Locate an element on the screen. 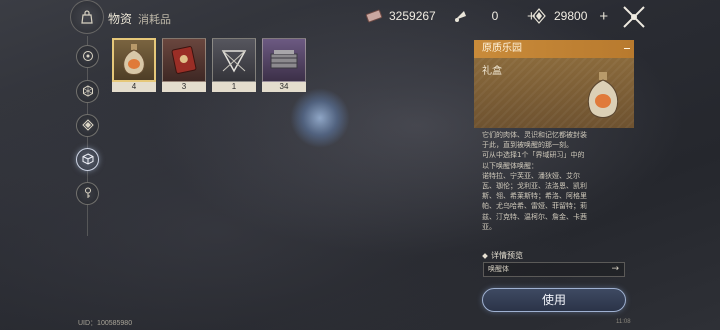 This screenshot has width=720, height=330. use-button: 使用 is located at coordinates (554, 300).